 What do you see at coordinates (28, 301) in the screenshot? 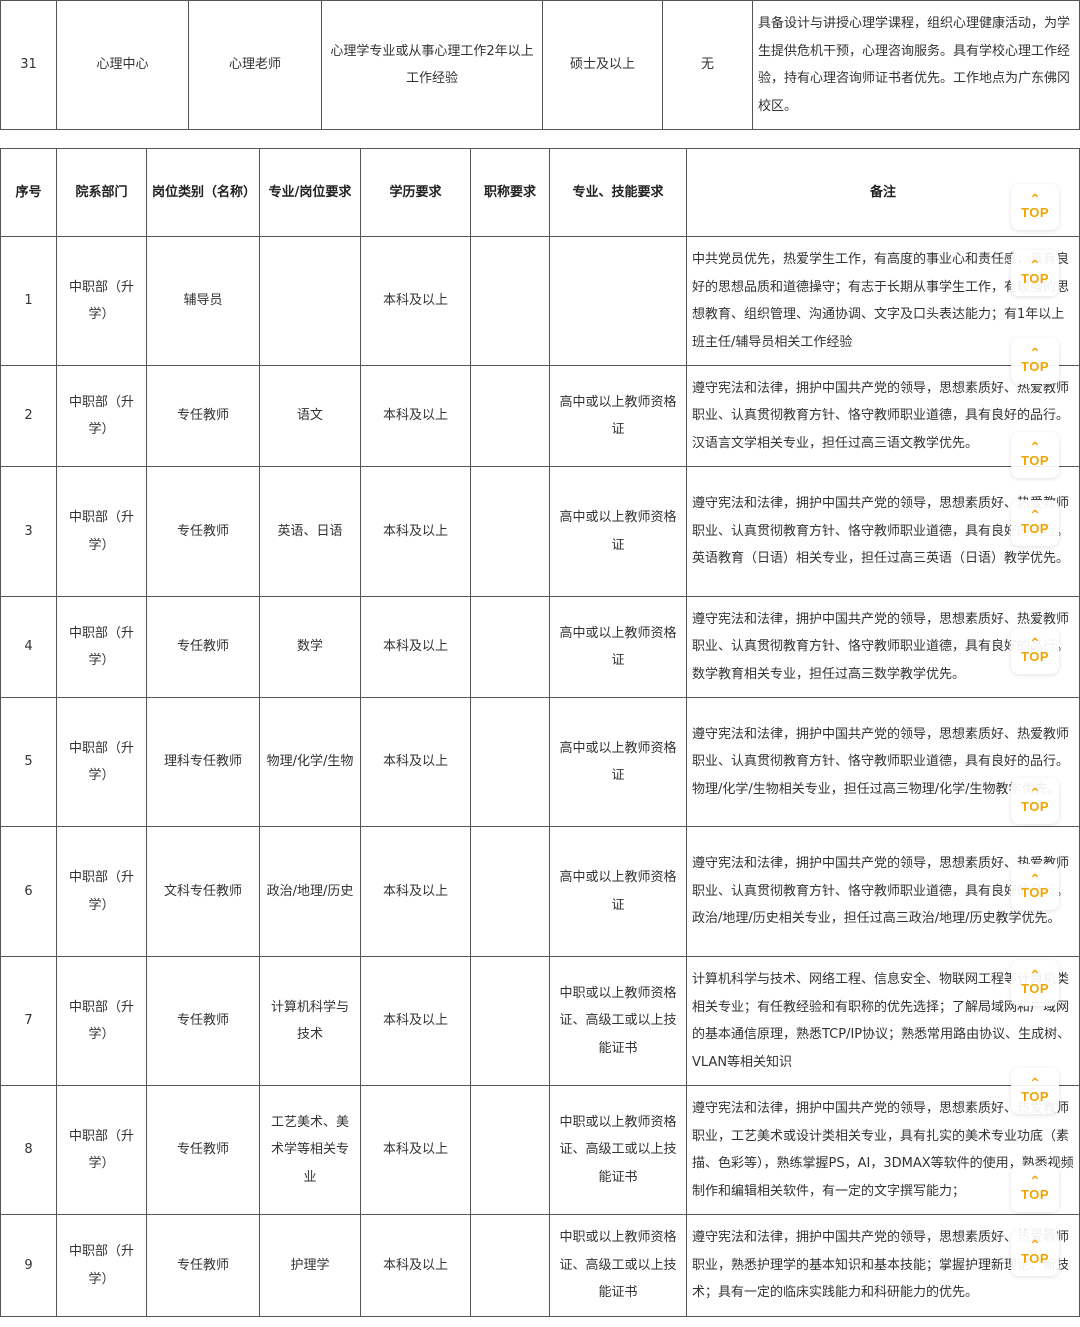
I see `row-number: 1` at bounding box center [28, 301].